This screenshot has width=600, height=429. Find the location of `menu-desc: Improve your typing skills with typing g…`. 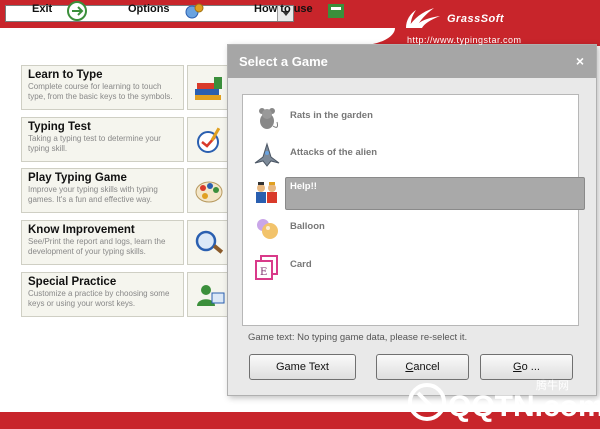

menu-desc: Improve your typing skills with typing g… is located at coordinates (93, 194).